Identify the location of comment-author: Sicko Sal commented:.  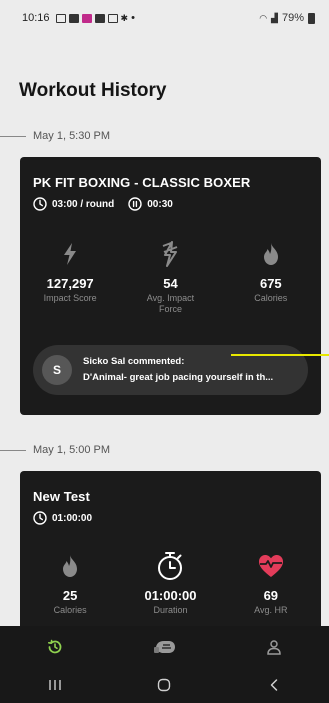
(134, 361).